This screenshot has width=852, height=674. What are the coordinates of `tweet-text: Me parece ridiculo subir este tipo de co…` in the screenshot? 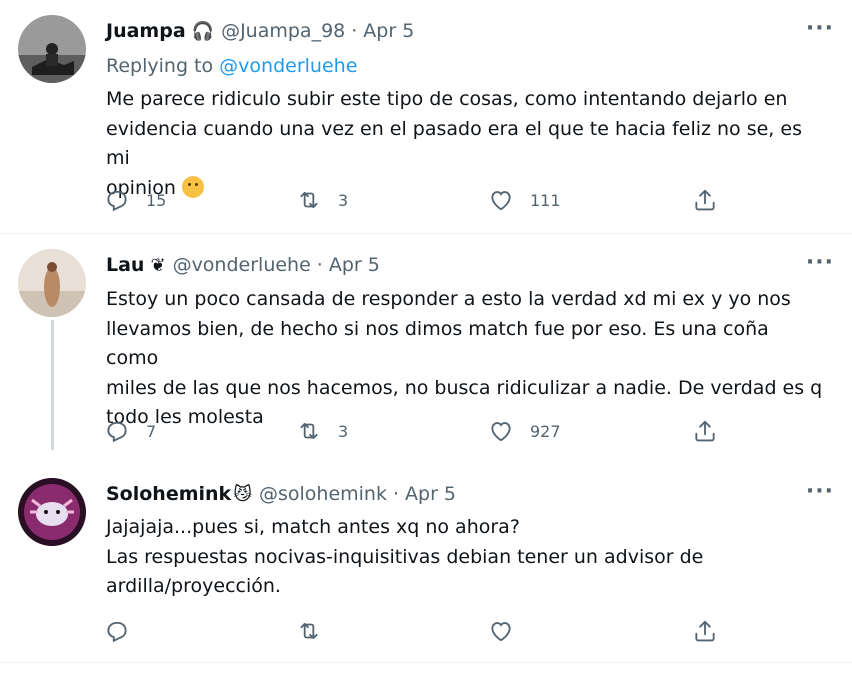 It's located at (466, 144).